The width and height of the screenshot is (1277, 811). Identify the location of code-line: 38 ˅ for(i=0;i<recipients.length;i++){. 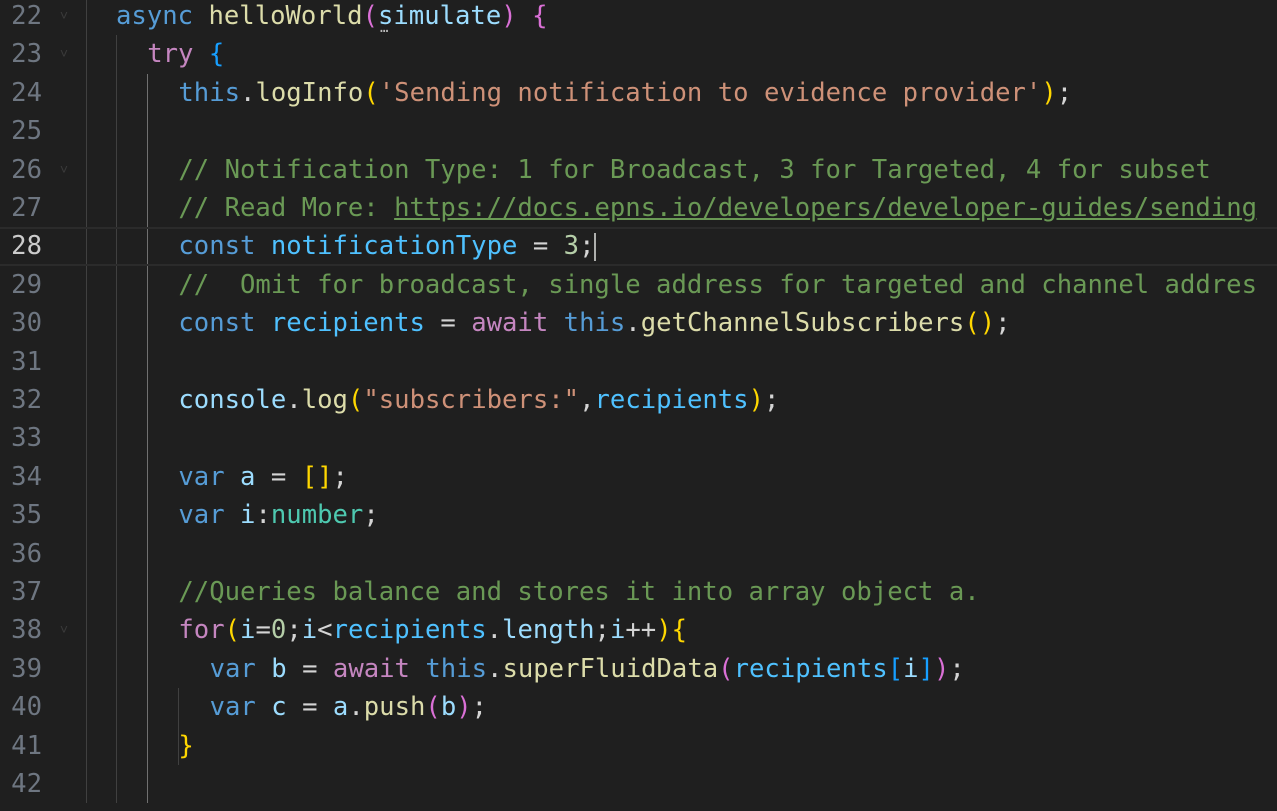
(638, 630).